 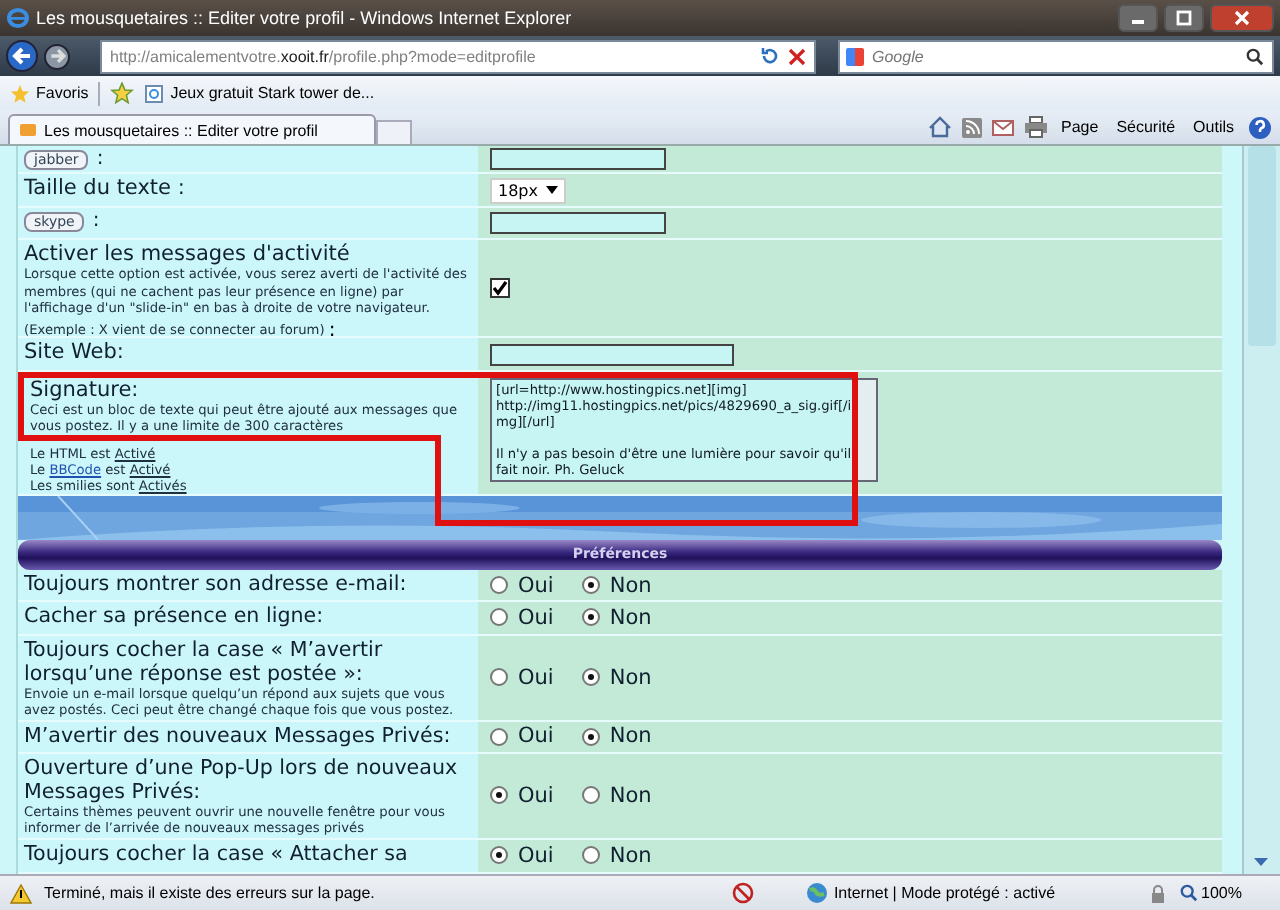 What do you see at coordinates (742, 893) in the screenshot?
I see `privacy-icon` at bounding box center [742, 893].